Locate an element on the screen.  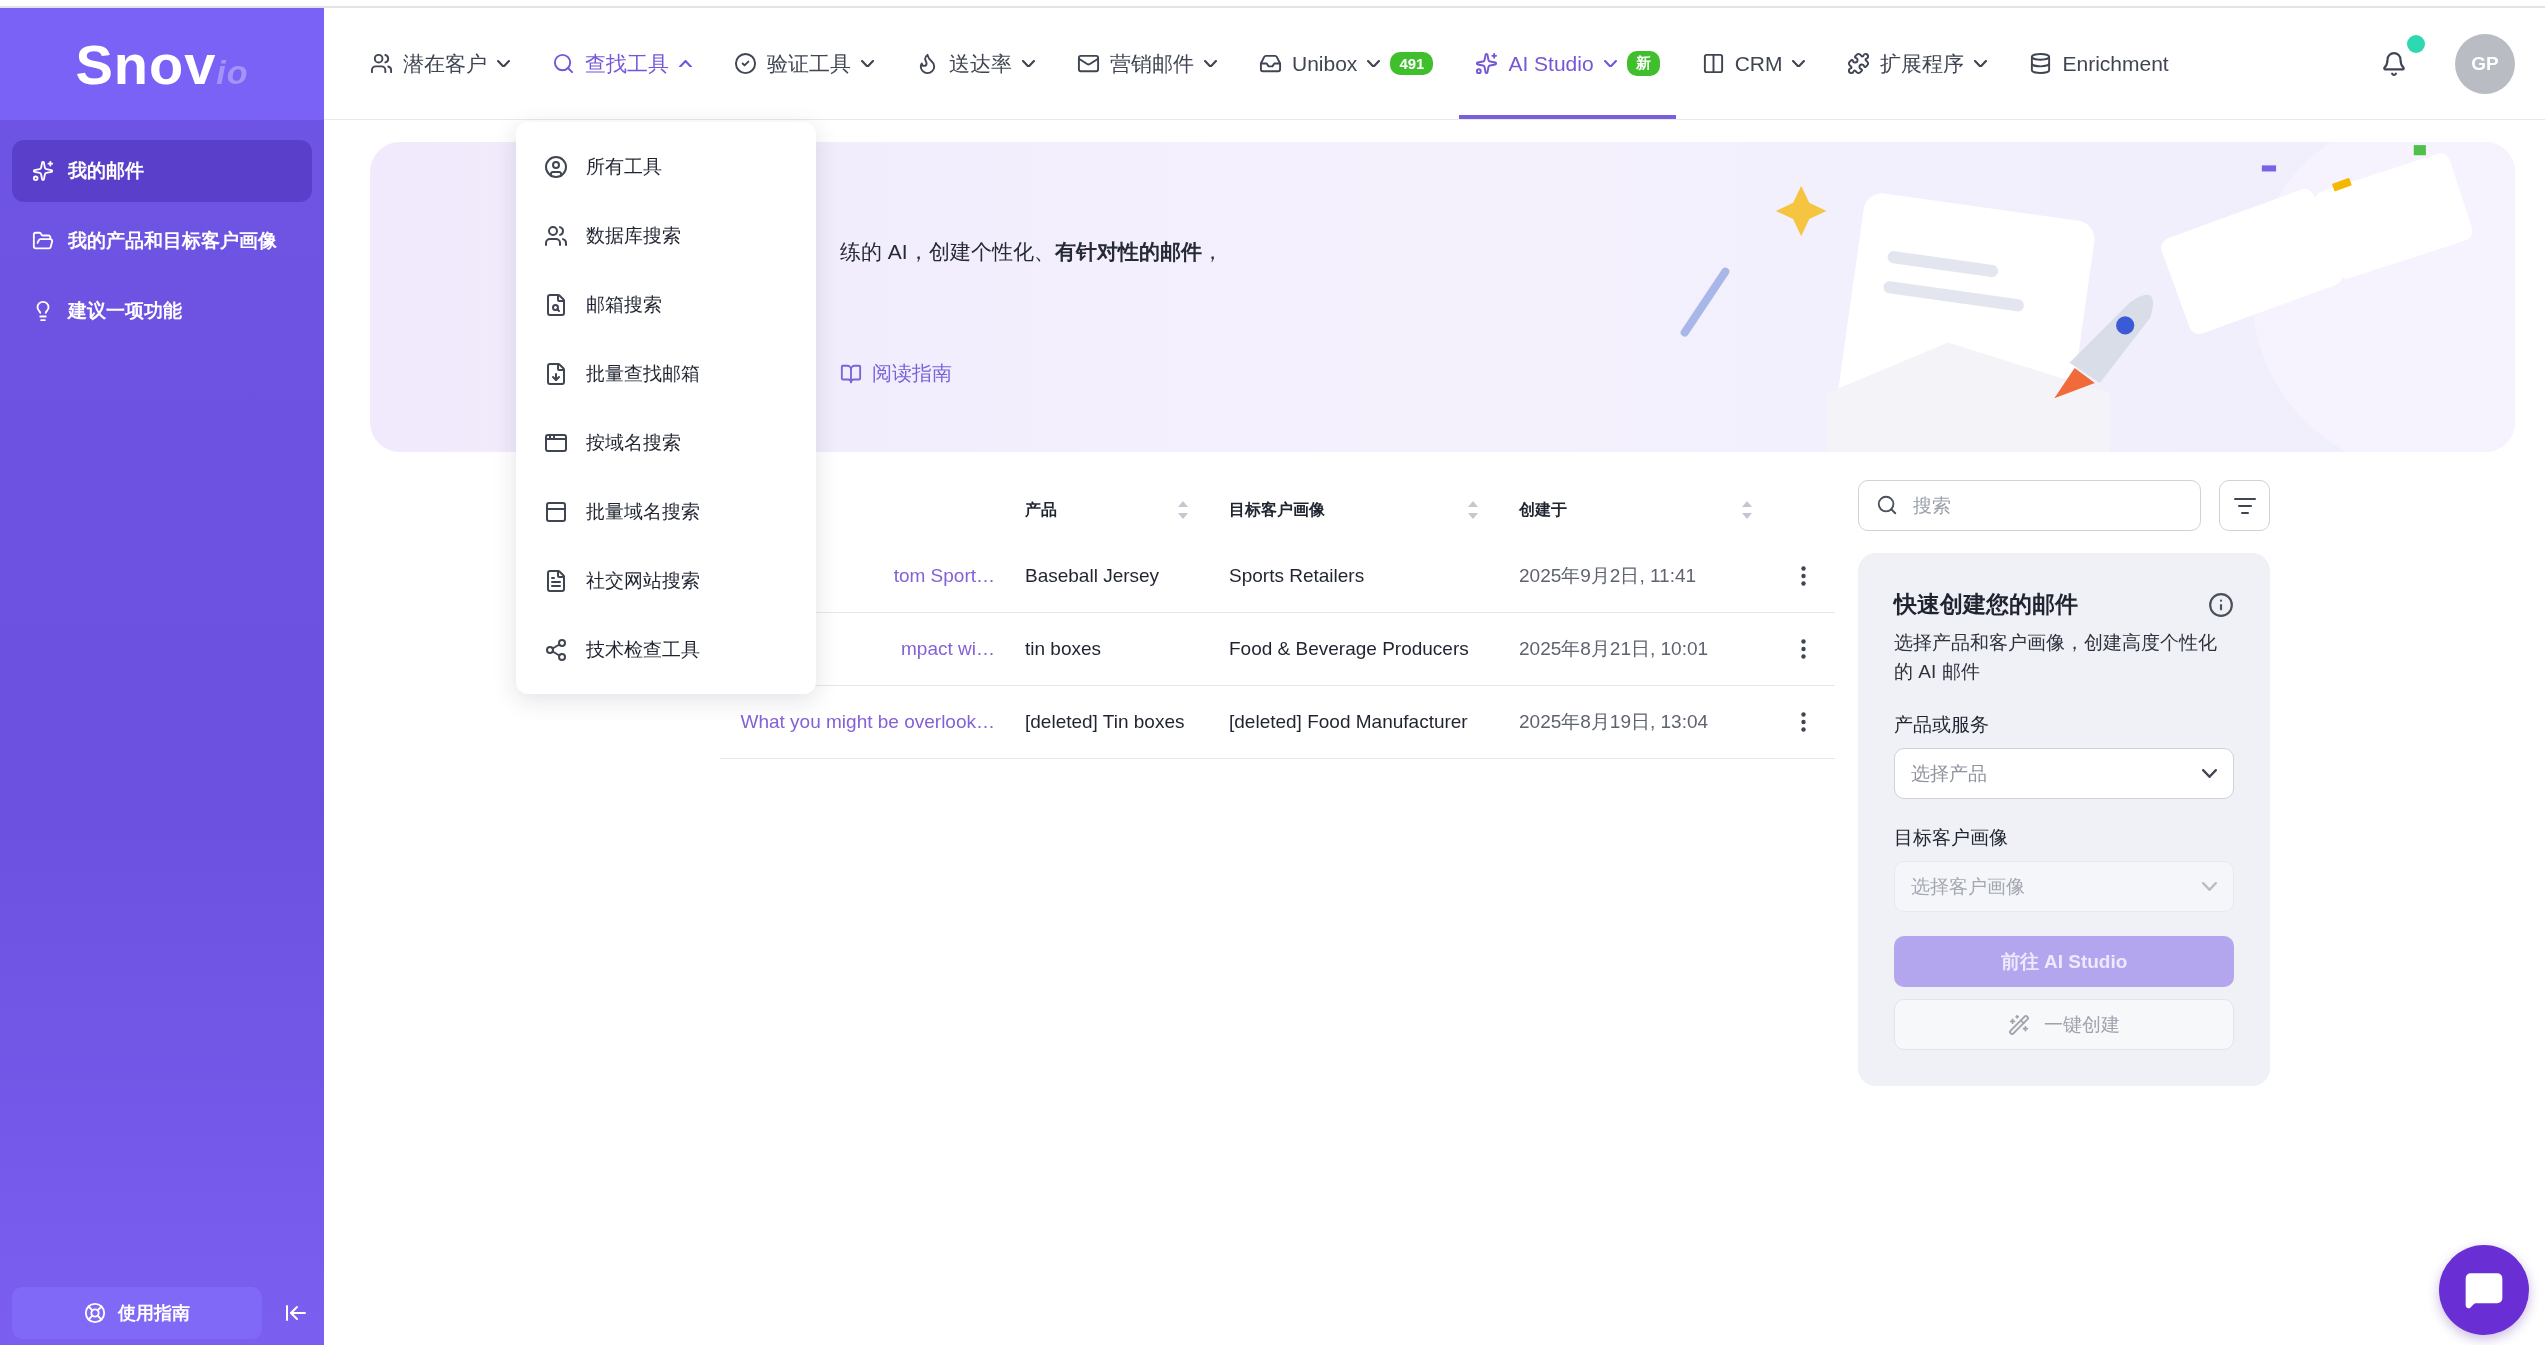
menu-item: 所有工具 is located at coordinates (666, 166).